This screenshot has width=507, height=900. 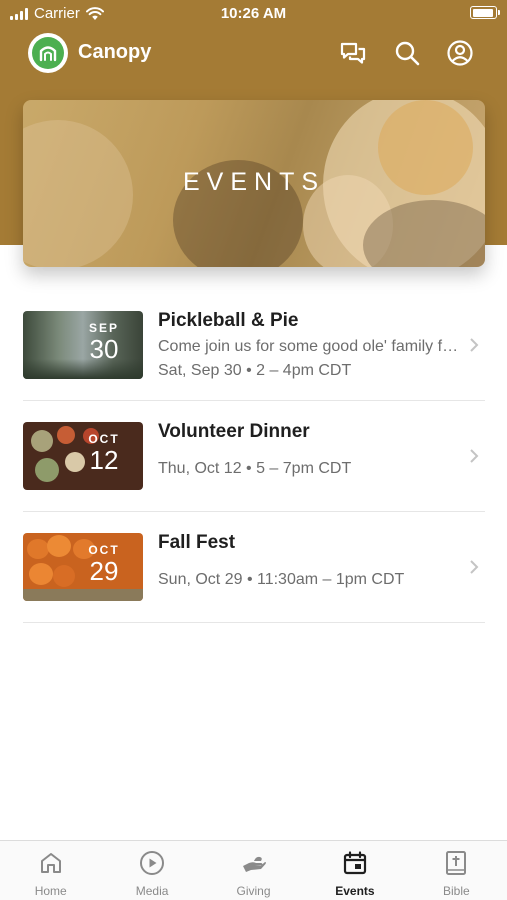 I want to click on tab-media: Media, so click(x=151, y=870).